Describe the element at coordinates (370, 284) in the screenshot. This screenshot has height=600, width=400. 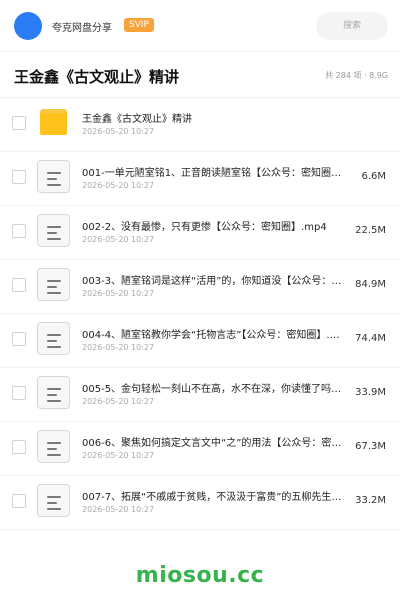
I see `file-size: 84.9M` at that location.